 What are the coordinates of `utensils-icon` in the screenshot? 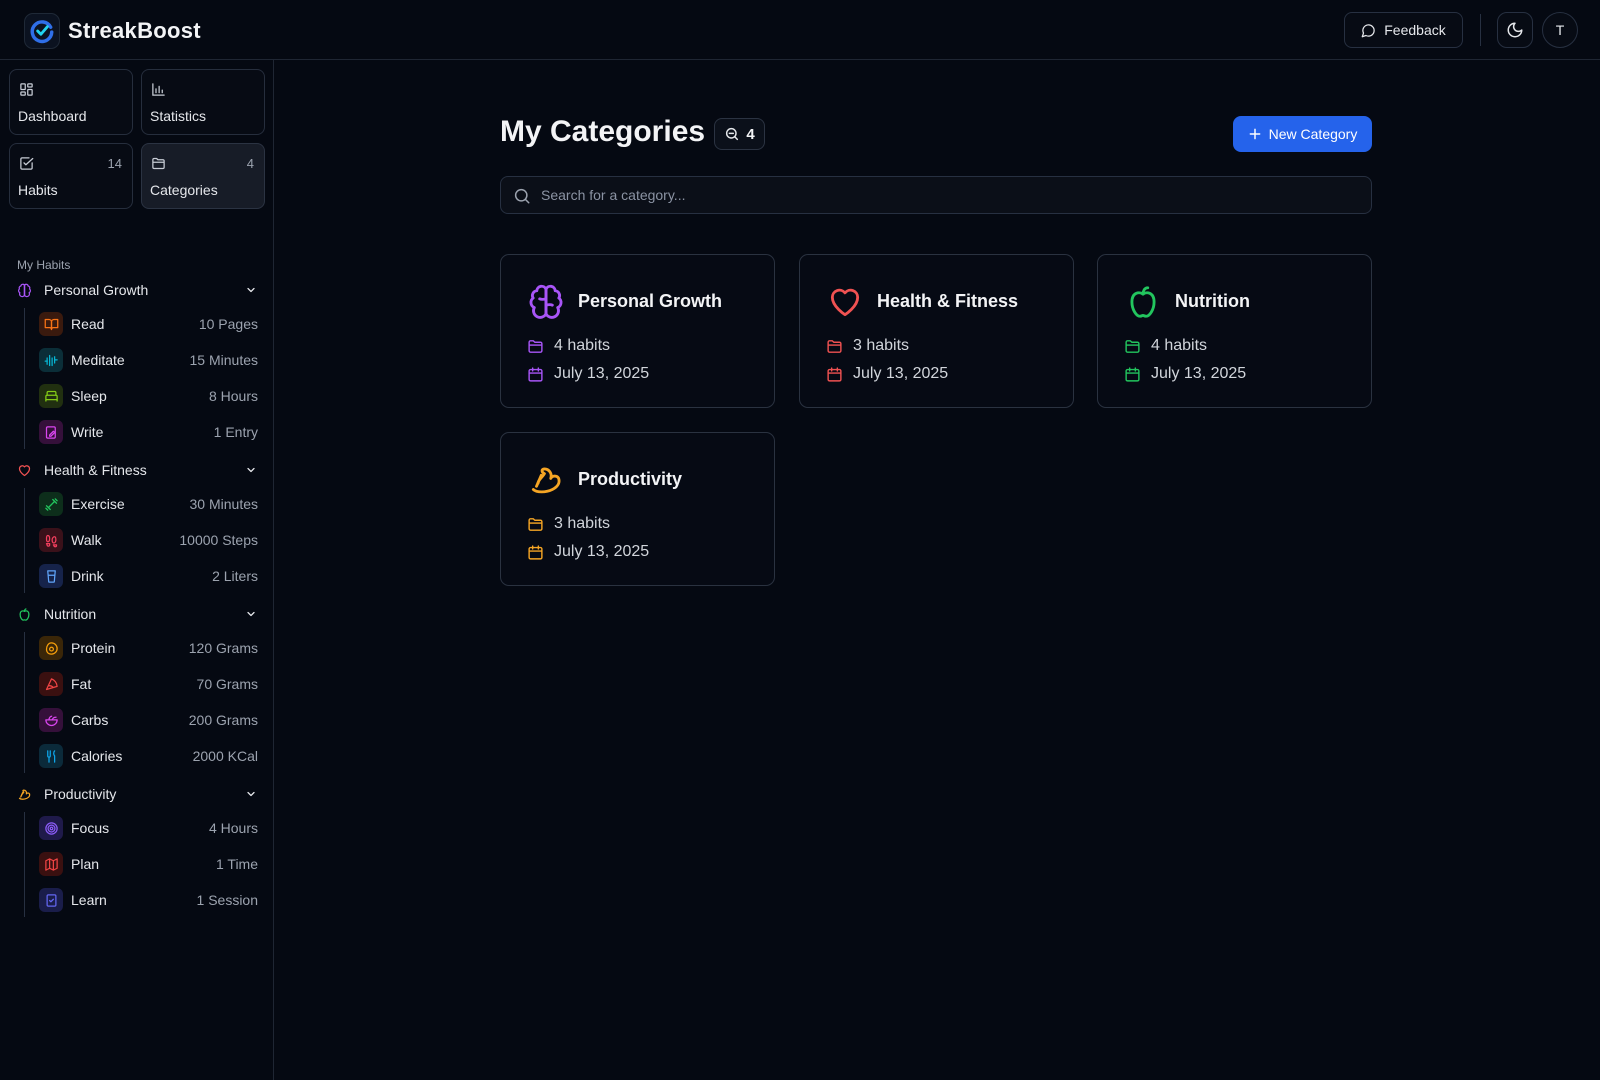 It's located at (51, 756).